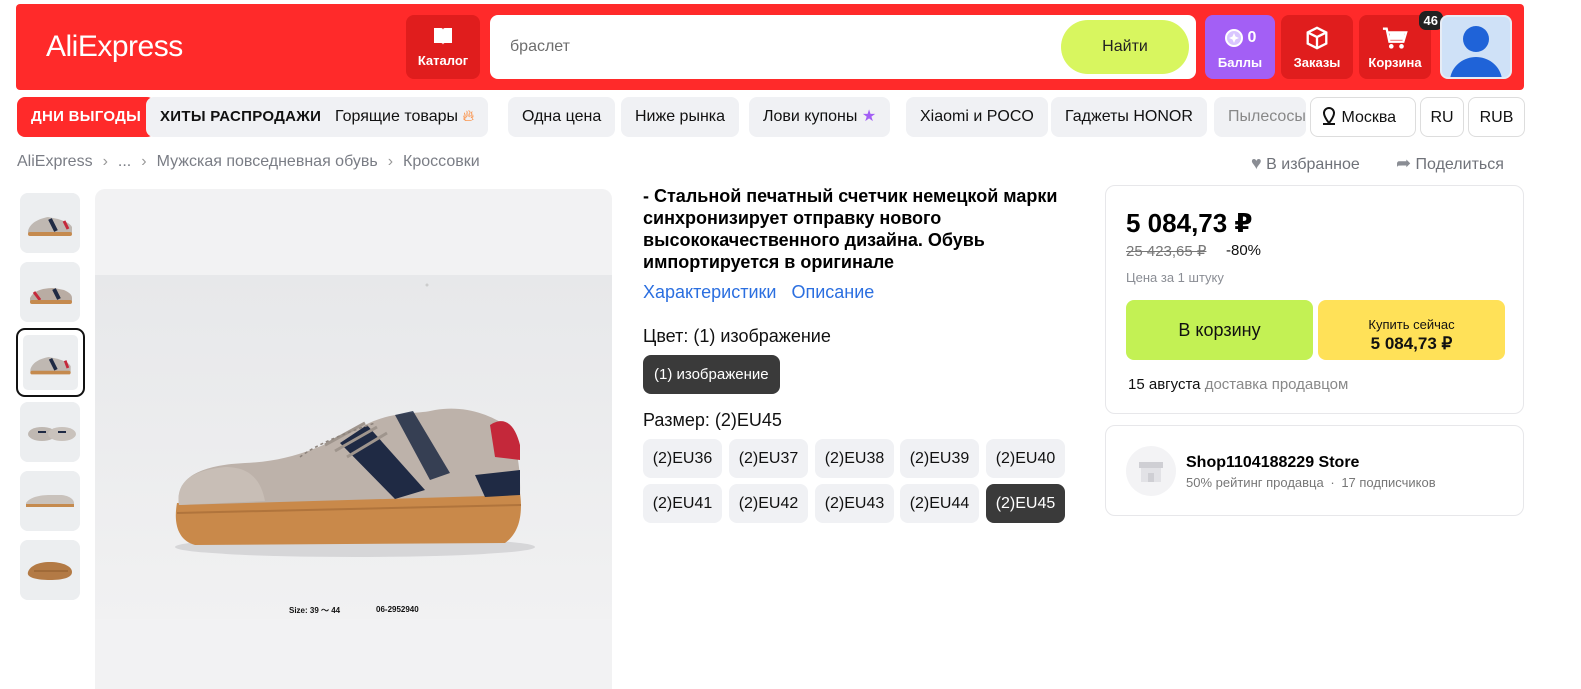 The height and width of the screenshot is (689, 1581). Describe the element at coordinates (832, 292) in the screenshot. I see `tab-description: Описание` at that location.